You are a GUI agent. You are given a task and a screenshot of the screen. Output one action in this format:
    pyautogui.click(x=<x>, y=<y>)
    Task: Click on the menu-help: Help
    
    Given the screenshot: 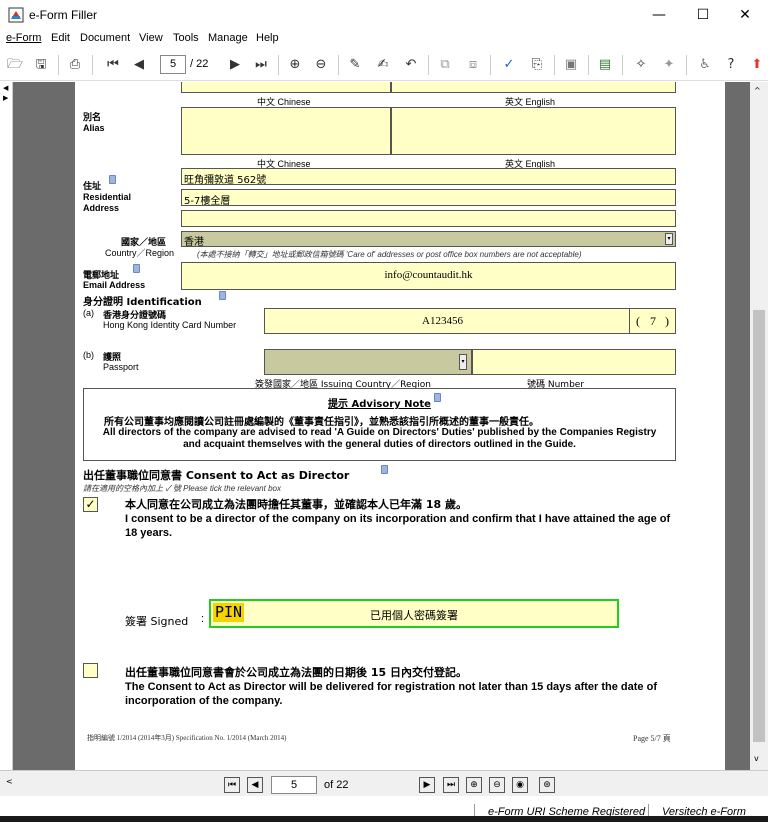 What is the action you would take?
    pyautogui.click(x=267, y=38)
    